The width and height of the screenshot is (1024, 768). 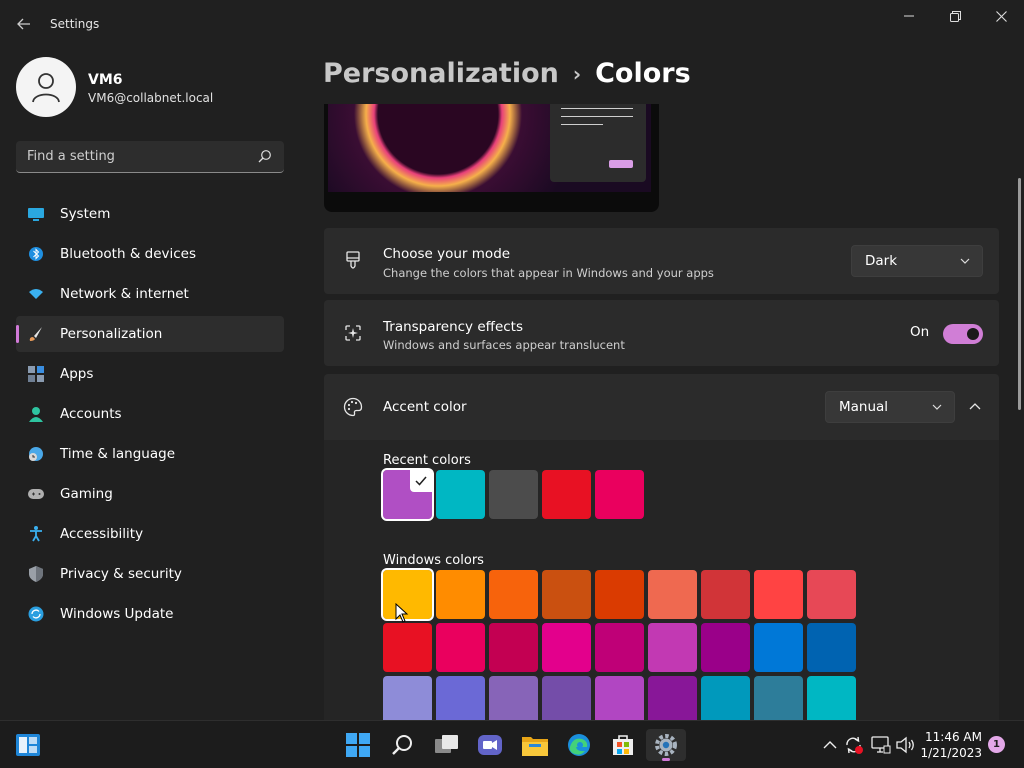 I want to click on task-view-button, so click(x=447, y=745).